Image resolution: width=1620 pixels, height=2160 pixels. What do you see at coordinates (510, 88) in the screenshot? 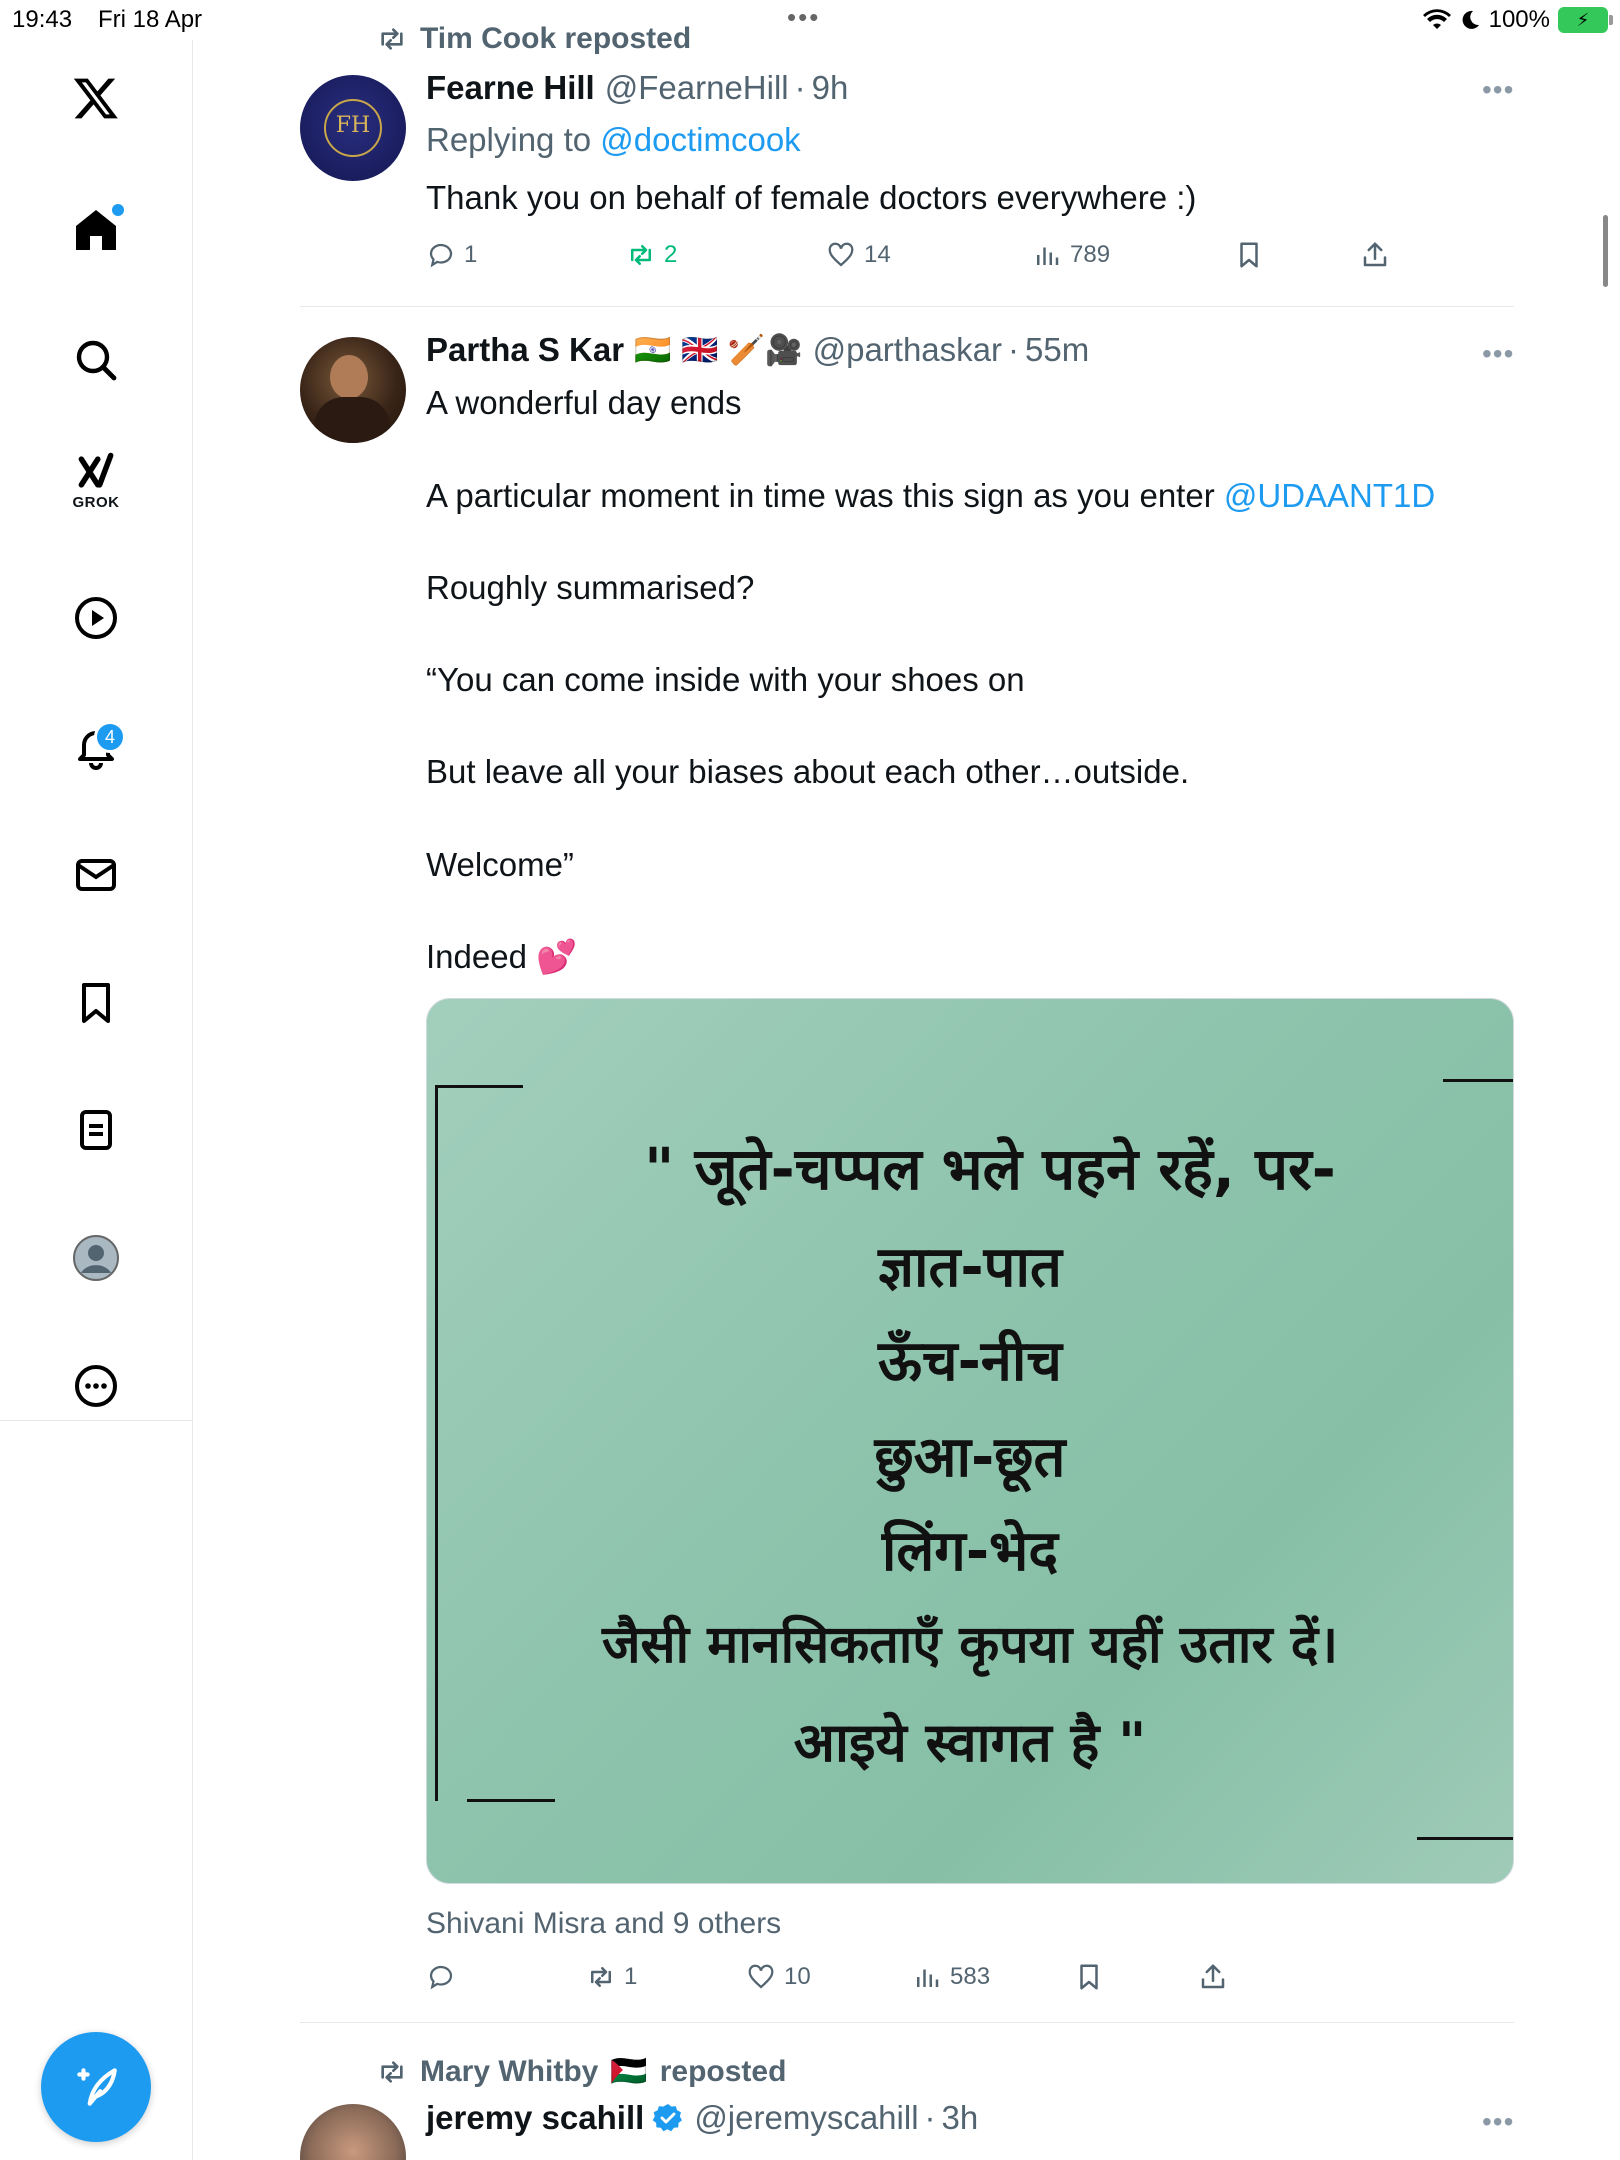
I see `author-name: Fearne Hill` at bounding box center [510, 88].